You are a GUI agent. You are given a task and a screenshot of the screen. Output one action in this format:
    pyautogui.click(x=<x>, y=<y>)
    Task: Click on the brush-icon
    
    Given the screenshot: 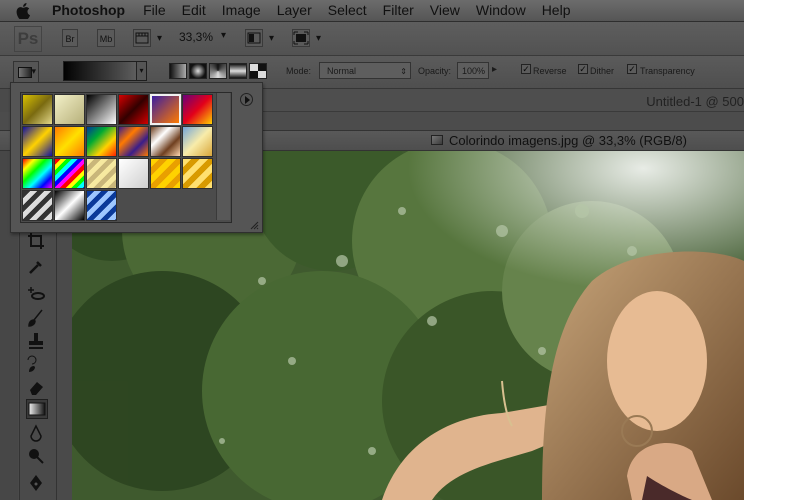 What is the action you would take?
    pyautogui.click(x=35, y=318)
    